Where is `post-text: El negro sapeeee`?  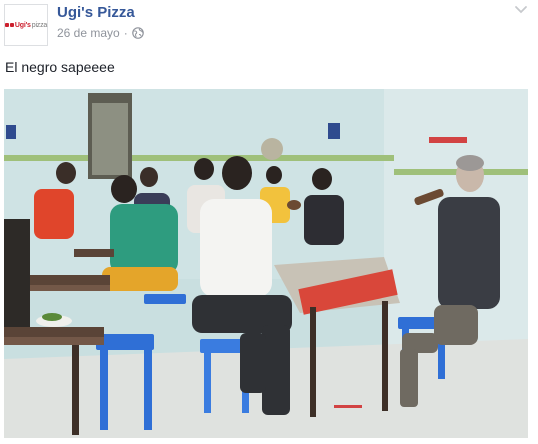
post-text: El negro sapeeee is located at coordinates (60, 67).